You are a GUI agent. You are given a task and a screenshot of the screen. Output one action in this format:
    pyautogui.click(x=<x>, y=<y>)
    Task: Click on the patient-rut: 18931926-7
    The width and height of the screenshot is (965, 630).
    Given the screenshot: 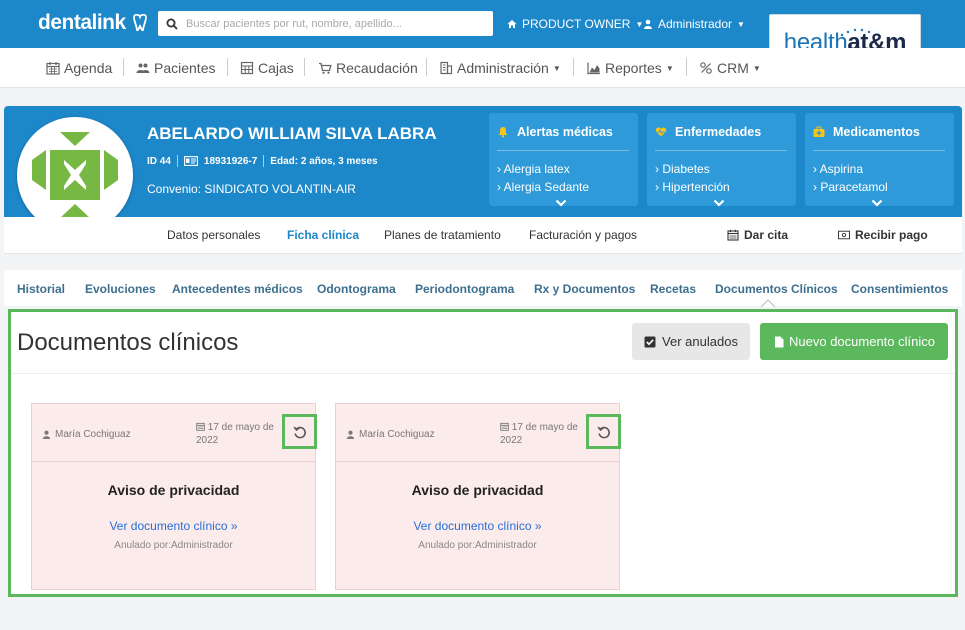 What is the action you would take?
    pyautogui.click(x=230, y=161)
    